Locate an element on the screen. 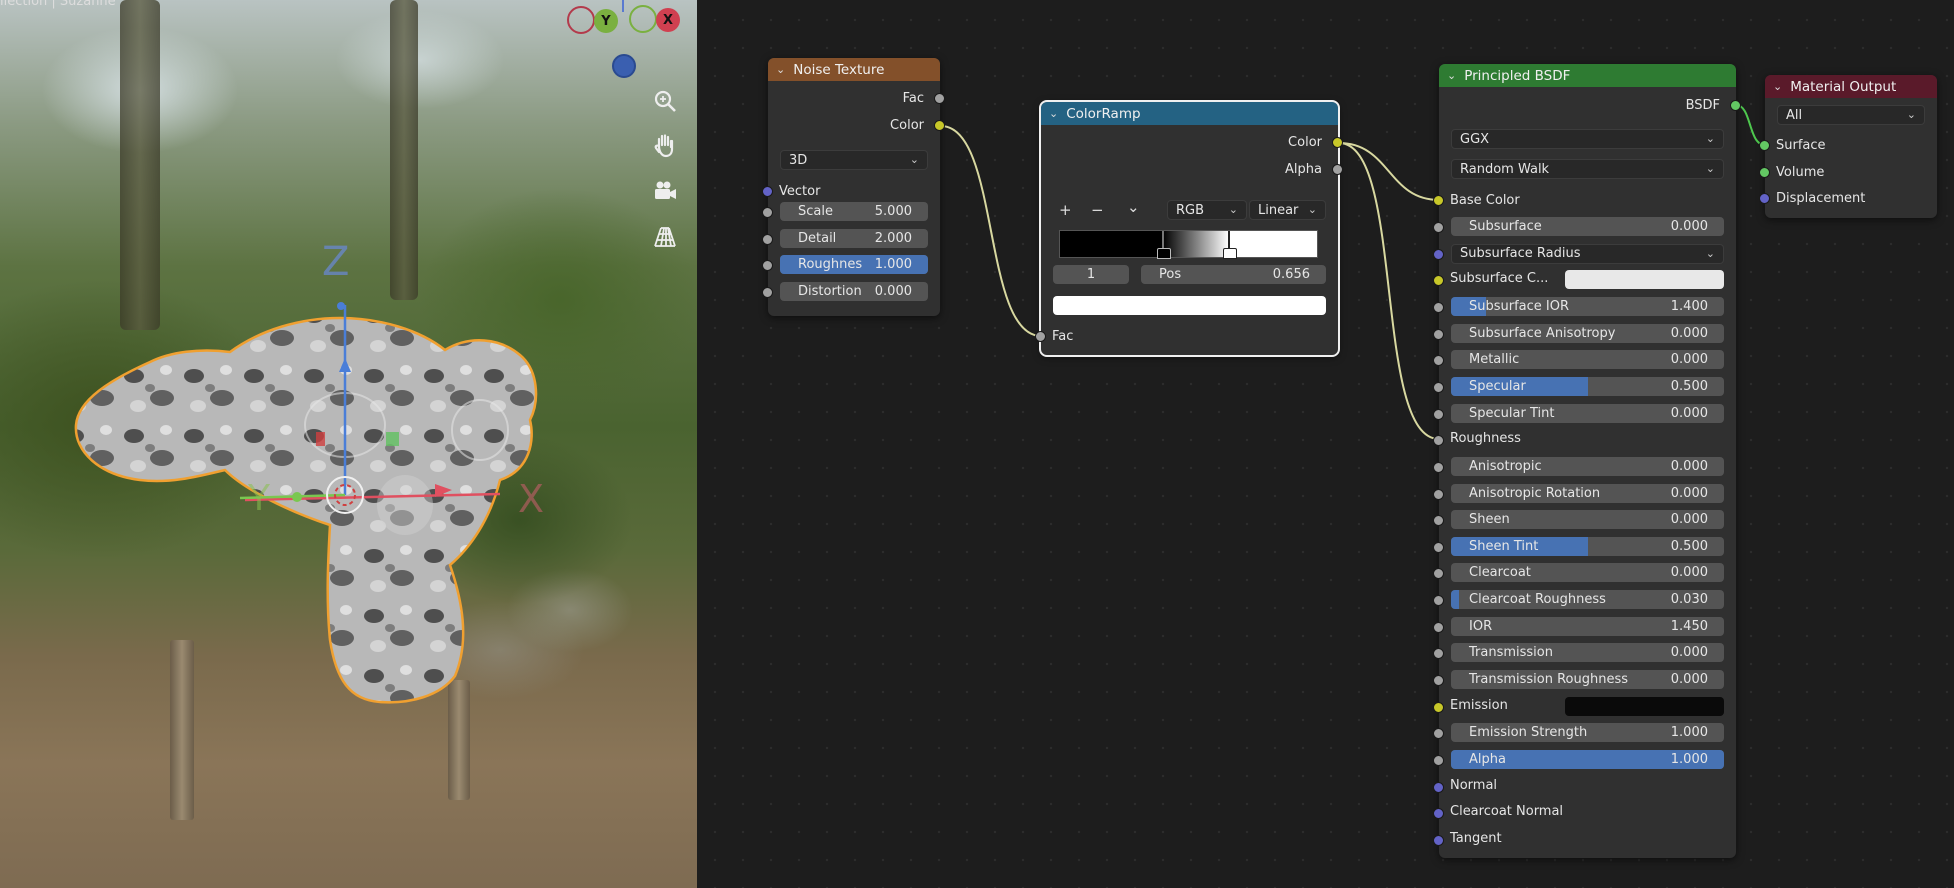 The height and width of the screenshot is (888, 1954). input-subsurface-radius-dropdown: Subsurface Radius ⌄ is located at coordinates (1587, 253).